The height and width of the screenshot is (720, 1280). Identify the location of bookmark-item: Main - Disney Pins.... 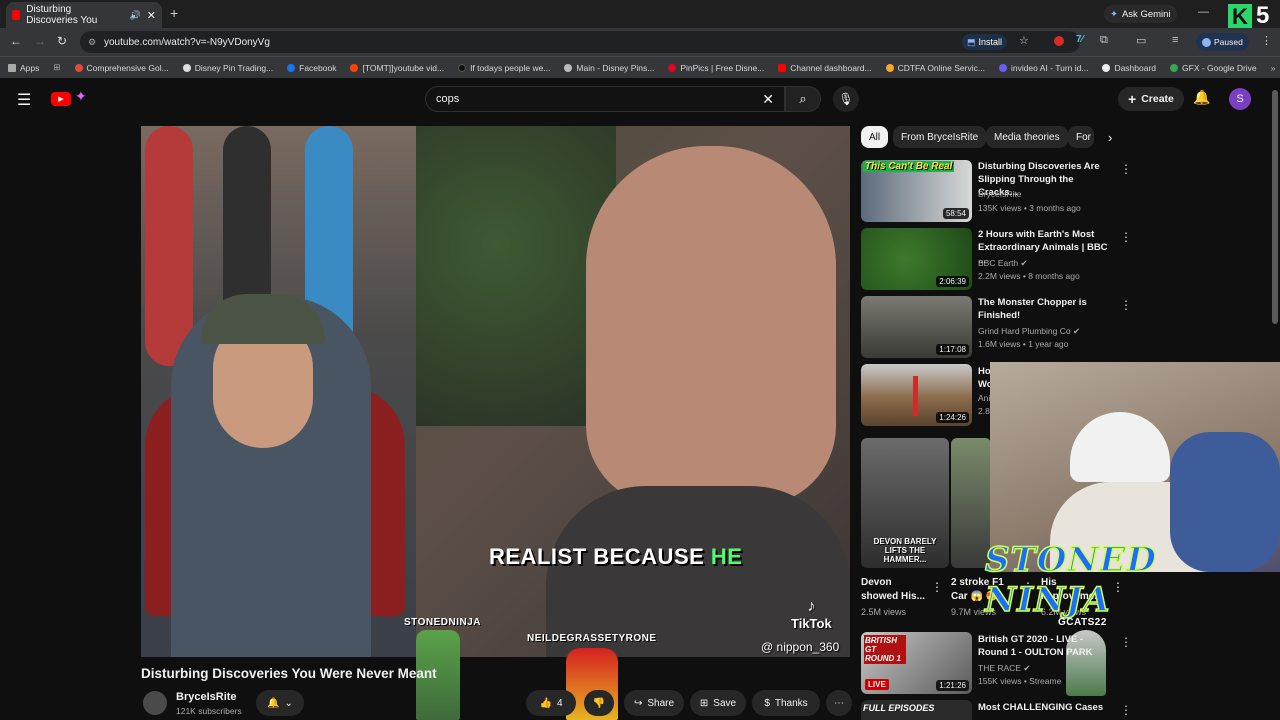
(609, 68).